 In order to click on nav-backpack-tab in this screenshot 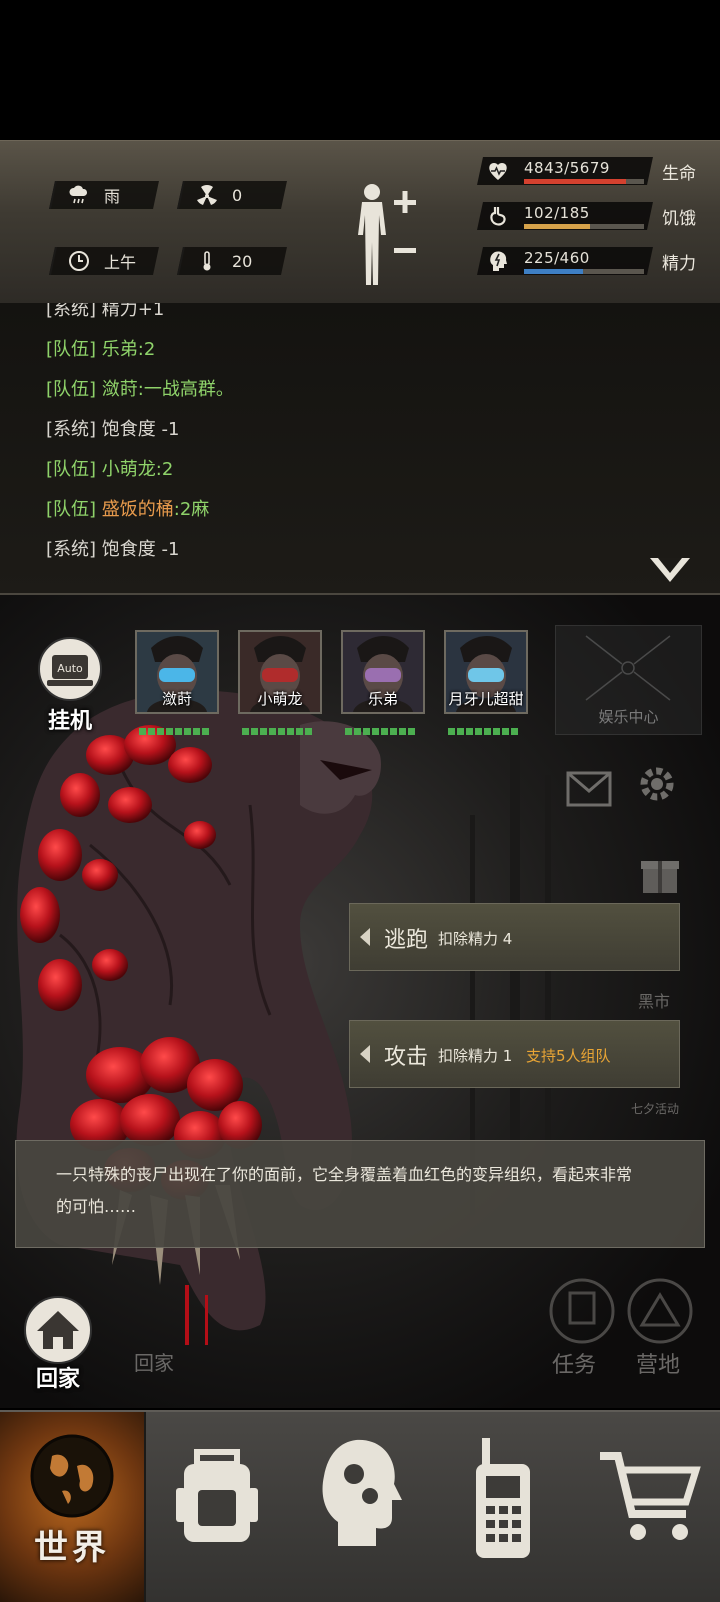, I will do `click(216, 1507)`.